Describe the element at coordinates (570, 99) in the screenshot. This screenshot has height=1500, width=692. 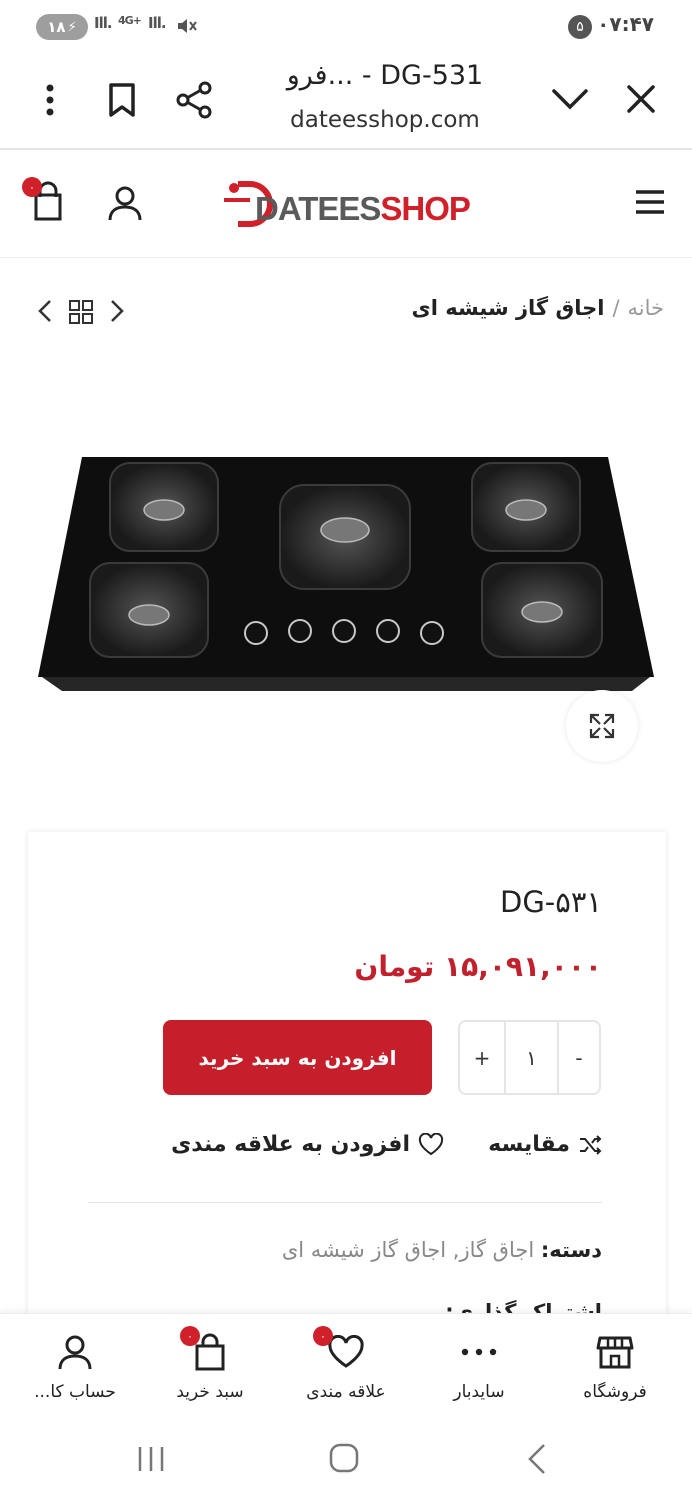
I see `chevron-down-icon` at that location.